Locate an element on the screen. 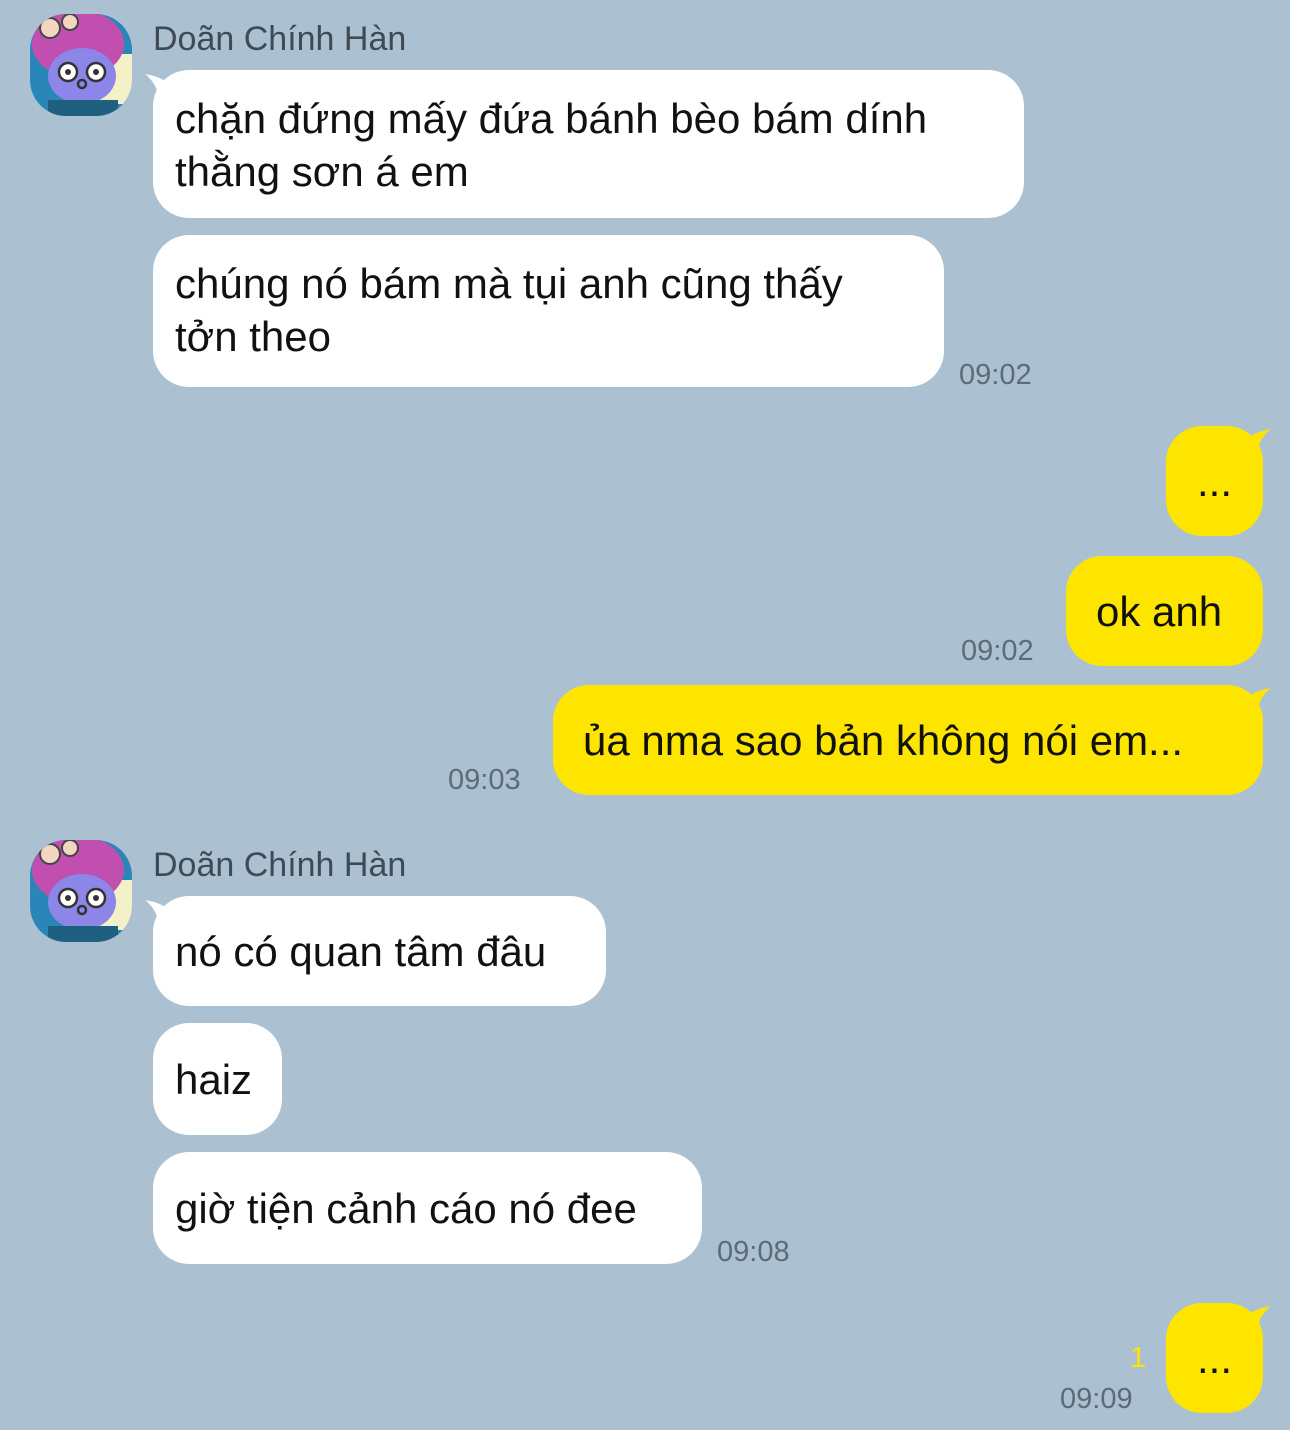  message-text: giờ tiện cảnh cáo nó đee is located at coordinates (406, 1208).